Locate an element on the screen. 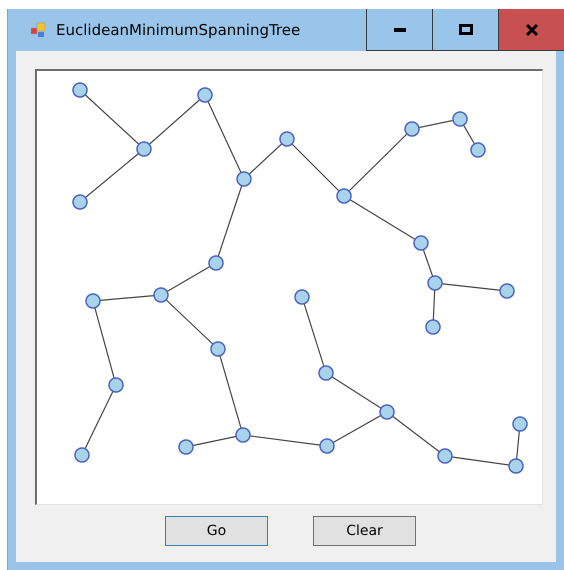 The image size is (564, 570). clear-button: Clear is located at coordinates (364, 531).